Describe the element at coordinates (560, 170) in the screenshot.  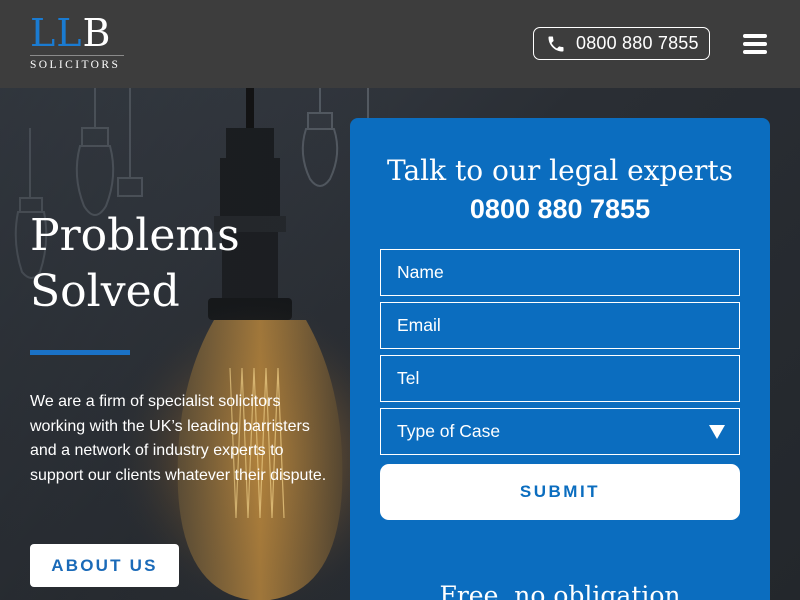
I see `form-title: Talk to our legal experts` at that location.